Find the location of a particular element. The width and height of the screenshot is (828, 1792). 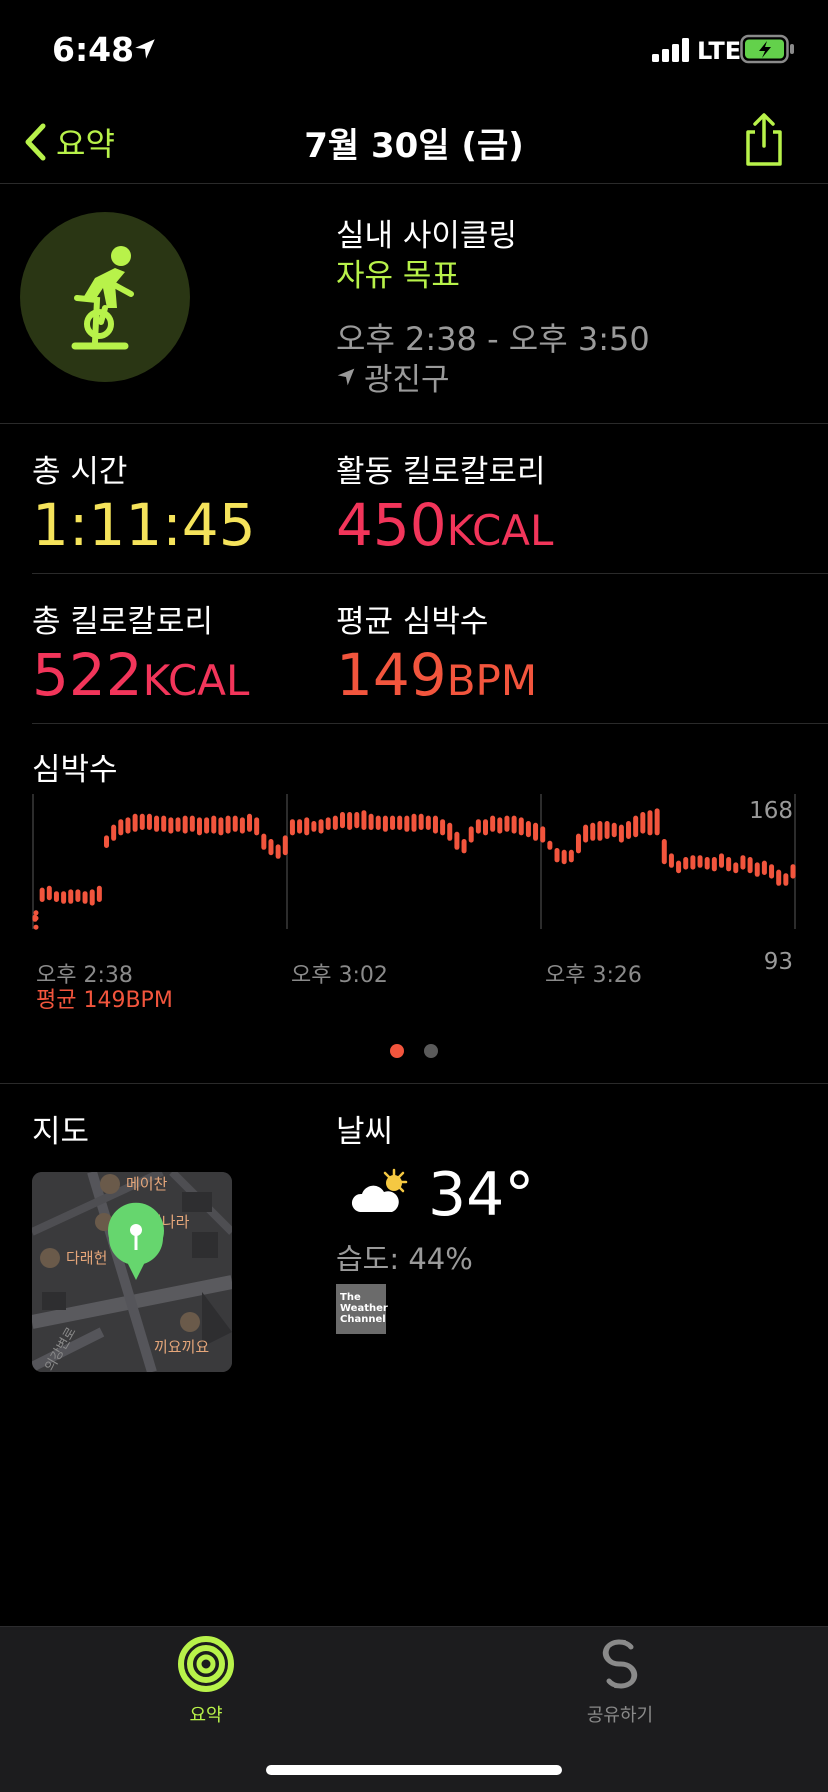

partly-sunny-icon is located at coordinates (379, 1190).